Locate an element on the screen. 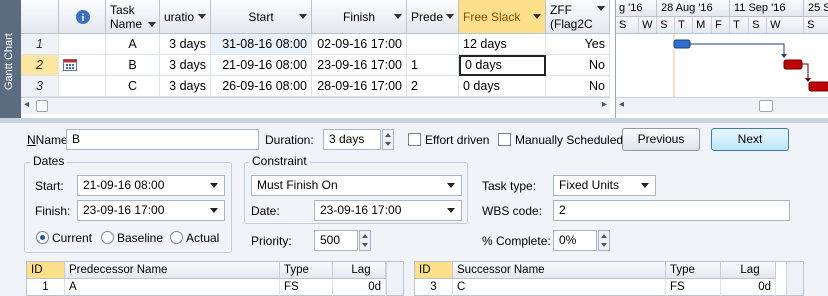 The image size is (828, 296). wbs-code-field: 2 is located at coordinates (671, 210).